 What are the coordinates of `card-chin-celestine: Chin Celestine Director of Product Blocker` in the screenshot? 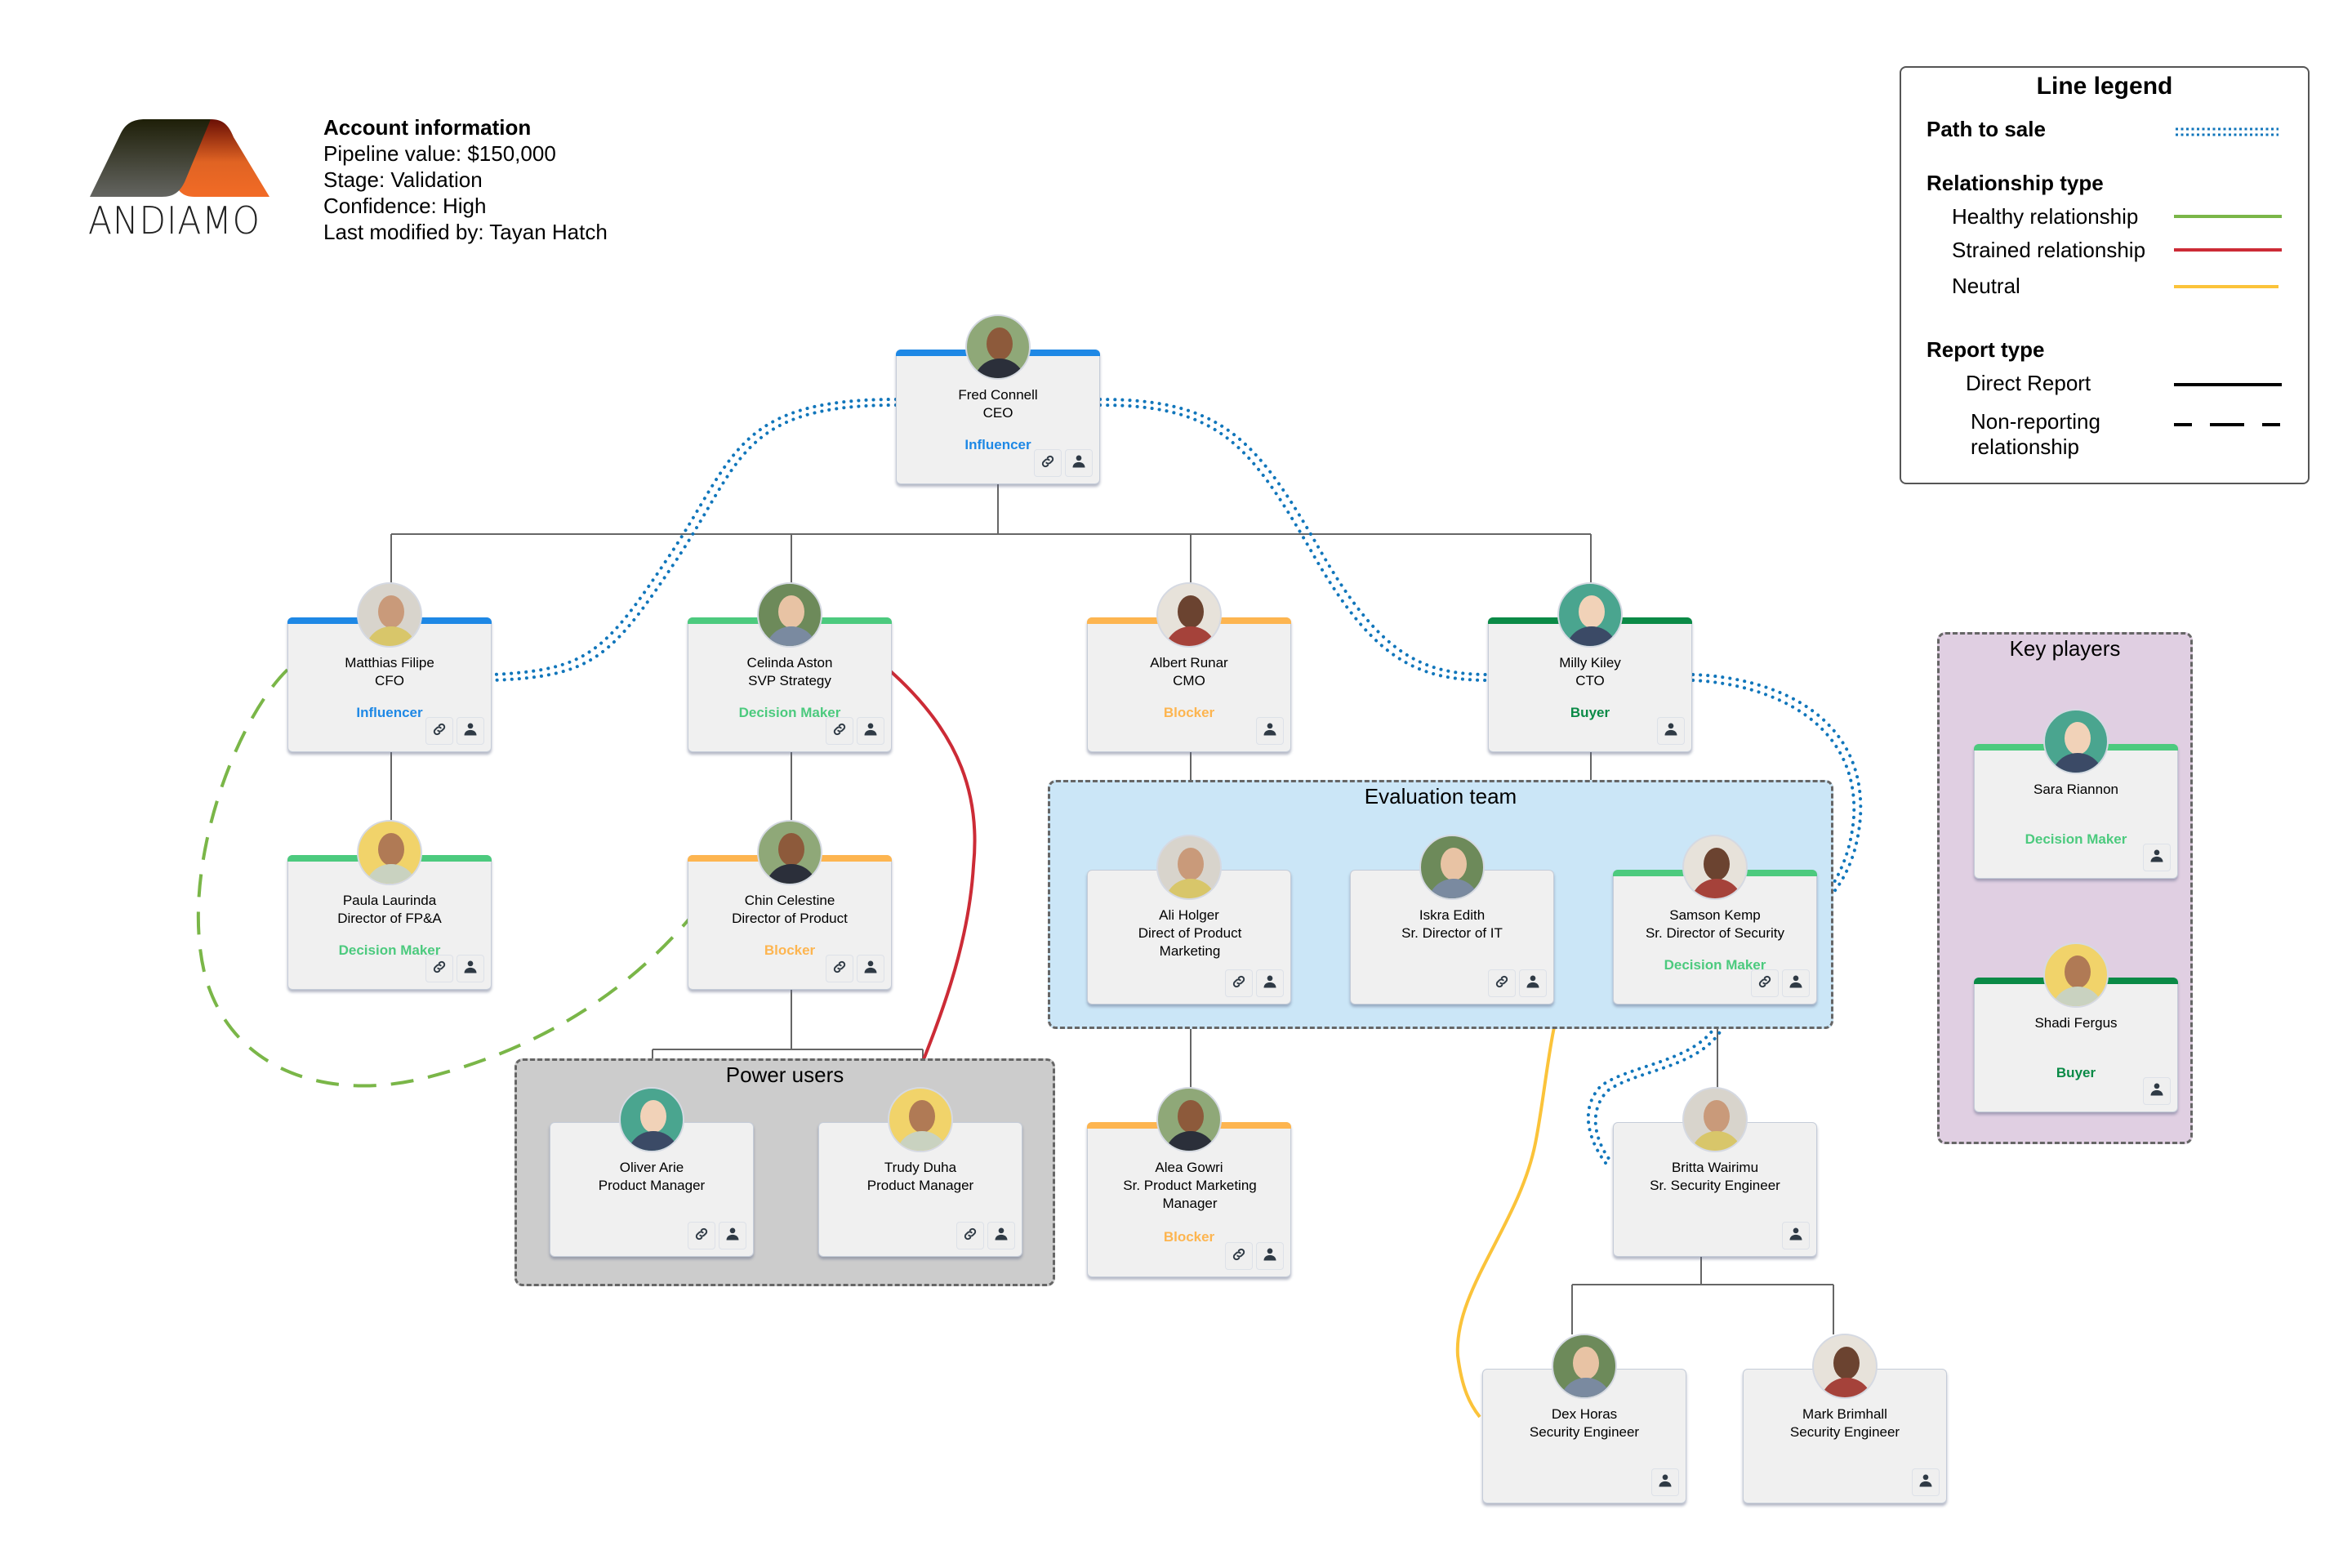 It's located at (790, 905).